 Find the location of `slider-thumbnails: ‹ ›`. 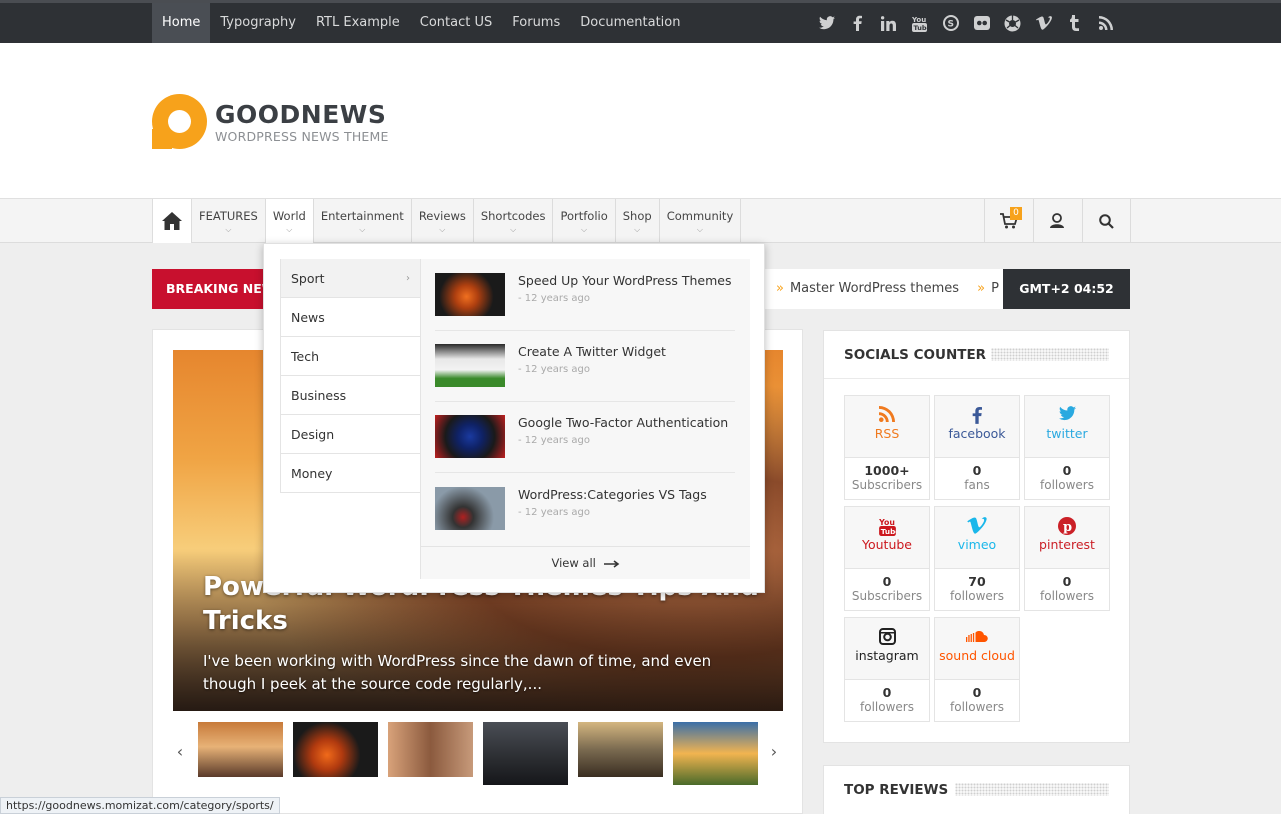

slider-thumbnails: ‹ › is located at coordinates (478, 755).